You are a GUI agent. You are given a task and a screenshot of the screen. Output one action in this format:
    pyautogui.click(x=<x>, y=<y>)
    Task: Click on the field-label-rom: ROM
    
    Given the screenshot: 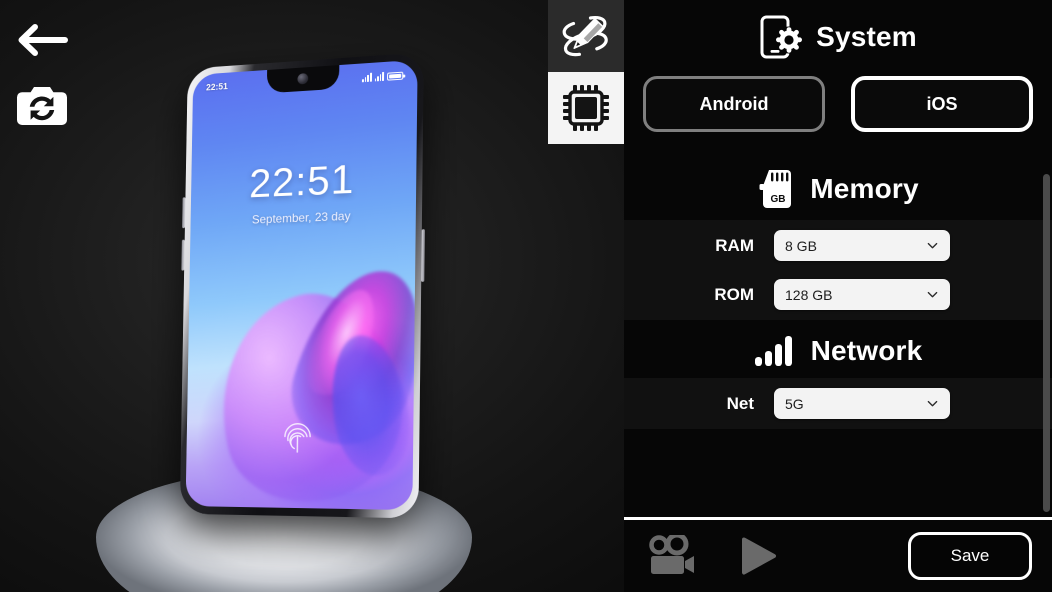 What is the action you would take?
    pyautogui.click(x=734, y=294)
    